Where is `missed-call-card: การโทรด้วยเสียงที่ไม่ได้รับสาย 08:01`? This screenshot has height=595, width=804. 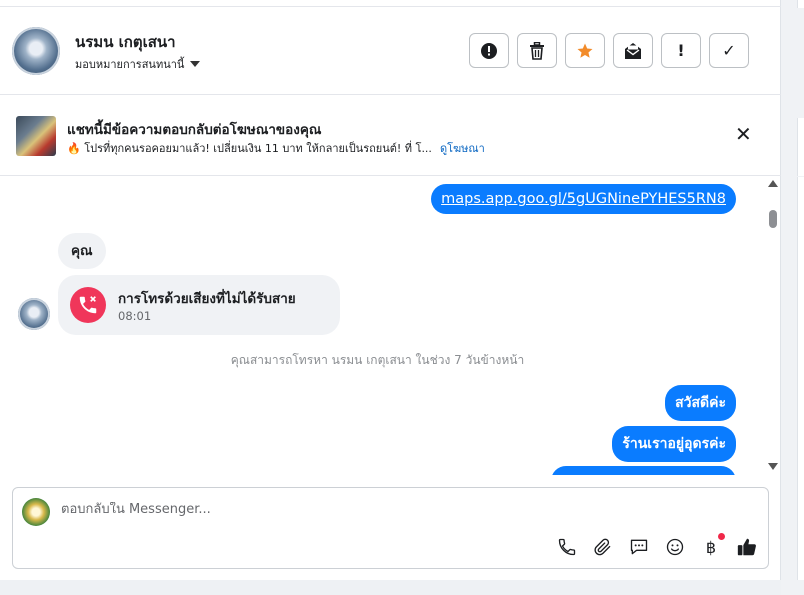
missed-call-card: การโทรด้วยเสียงที่ไม่ได้รับสาย 08:01 is located at coordinates (199, 305).